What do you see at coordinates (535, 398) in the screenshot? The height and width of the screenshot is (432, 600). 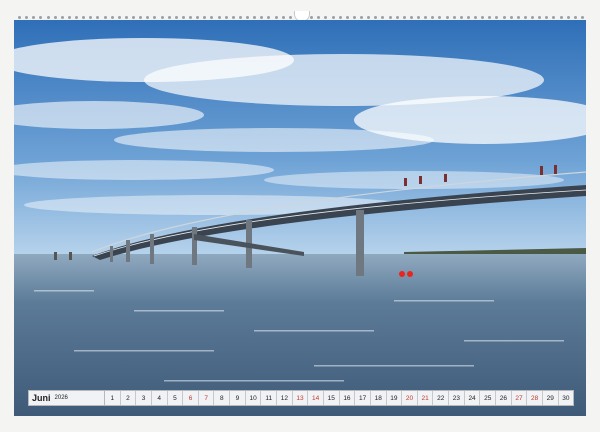 I see `day-cell: 28` at bounding box center [535, 398].